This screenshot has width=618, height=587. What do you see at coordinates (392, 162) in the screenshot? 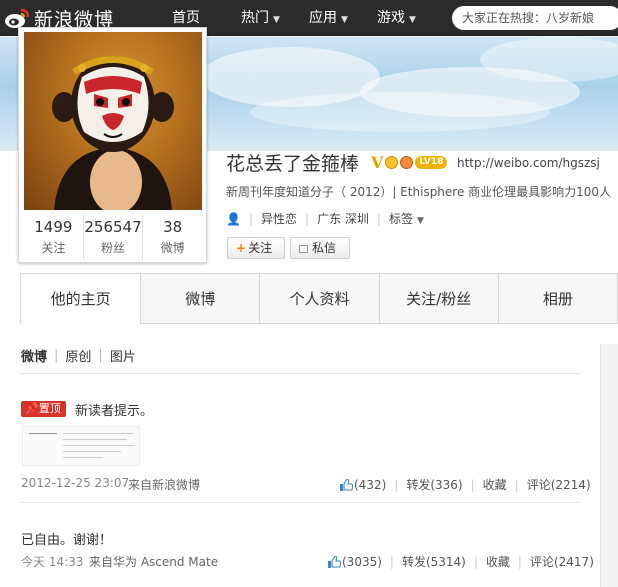
I see `crown-medal-icon` at bounding box center [392, 162].